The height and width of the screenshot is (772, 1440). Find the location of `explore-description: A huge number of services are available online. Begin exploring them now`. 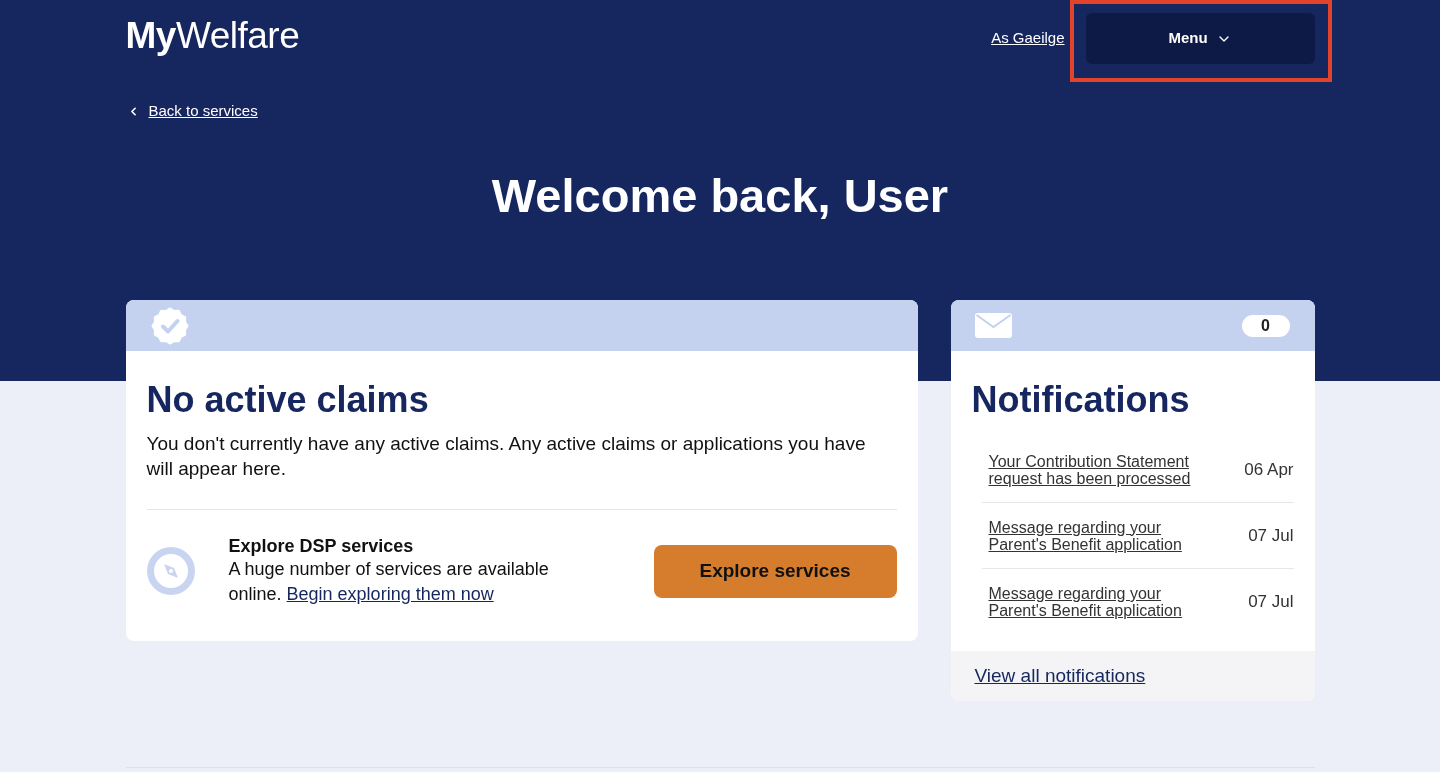

explore-description: A huge number of services are available online. Begin exploring them now is located at coordinates (389, 582).